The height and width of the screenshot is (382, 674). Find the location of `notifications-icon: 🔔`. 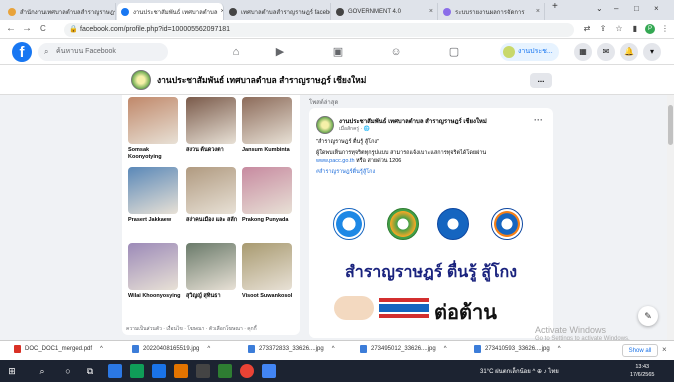

notifications-icon: 🔔 is located at coordinates (629, 52).